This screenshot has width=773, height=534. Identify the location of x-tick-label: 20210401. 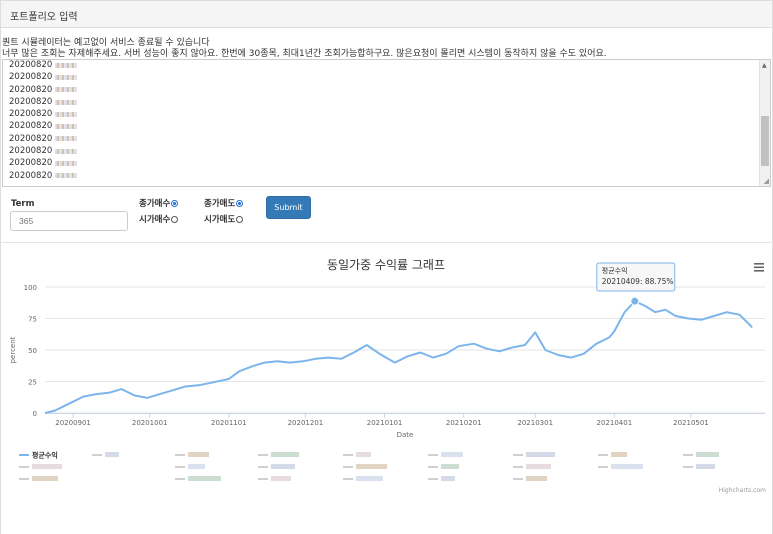
(615, 423).